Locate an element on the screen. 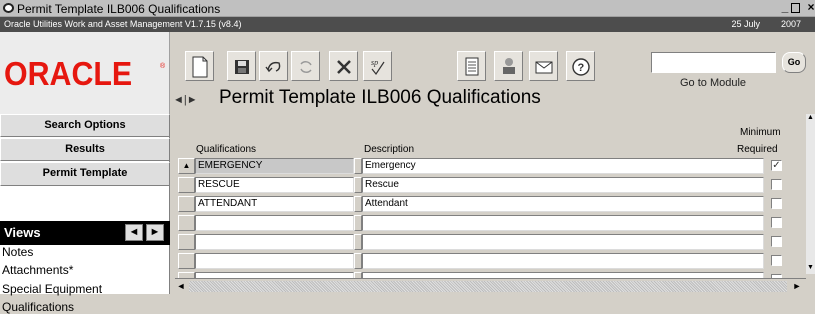 This screenshot has height=314, width=815. refresh-icon is located at coordinates (306, 67).